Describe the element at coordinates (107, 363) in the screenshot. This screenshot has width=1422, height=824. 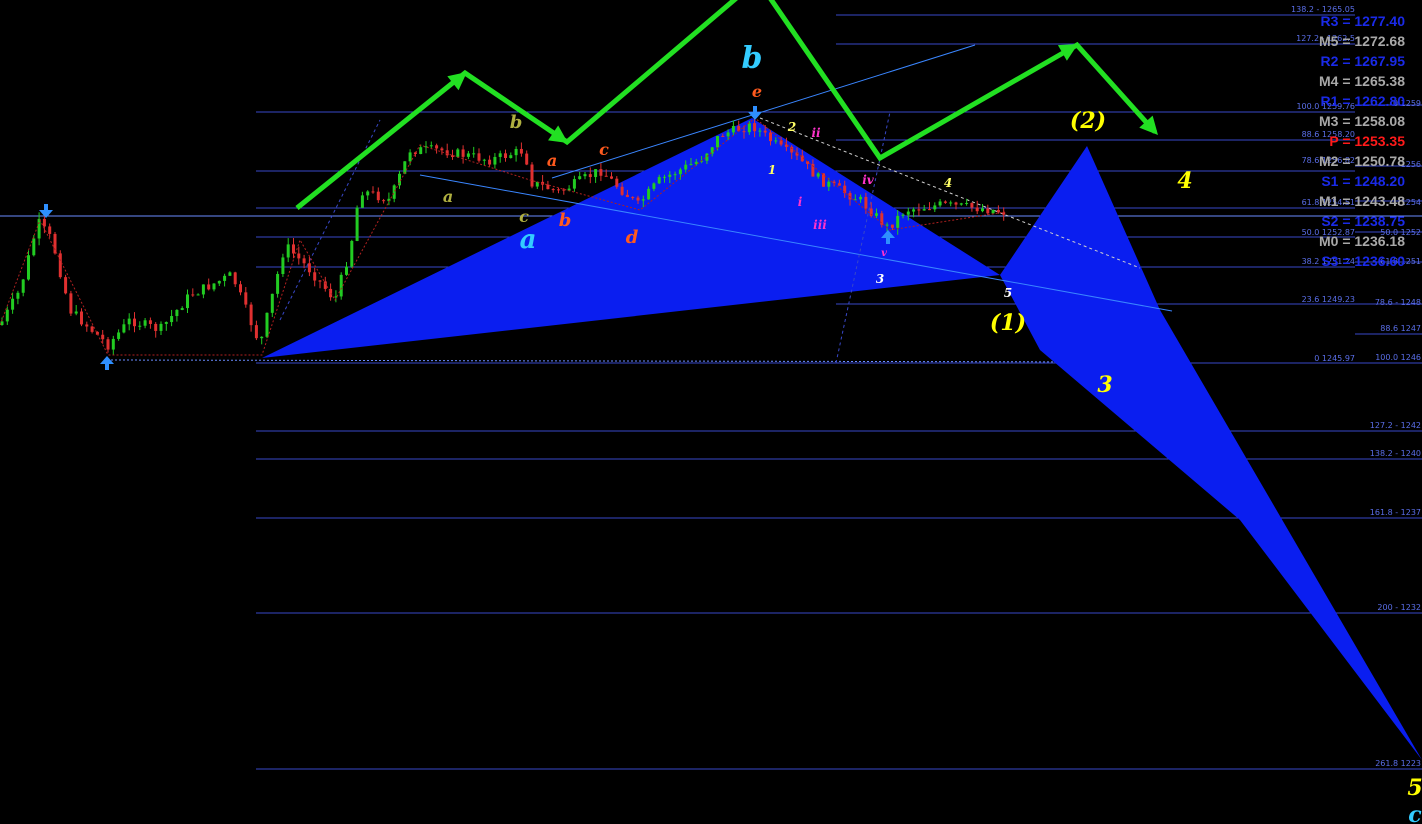
I see `fractal-up-icon` at that location.